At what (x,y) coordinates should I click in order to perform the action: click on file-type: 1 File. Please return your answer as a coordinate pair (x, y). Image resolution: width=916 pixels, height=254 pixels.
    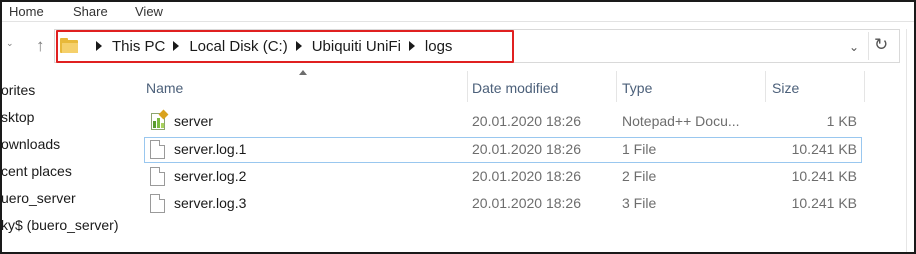
    Looking at the image, I should click on (639, 149).